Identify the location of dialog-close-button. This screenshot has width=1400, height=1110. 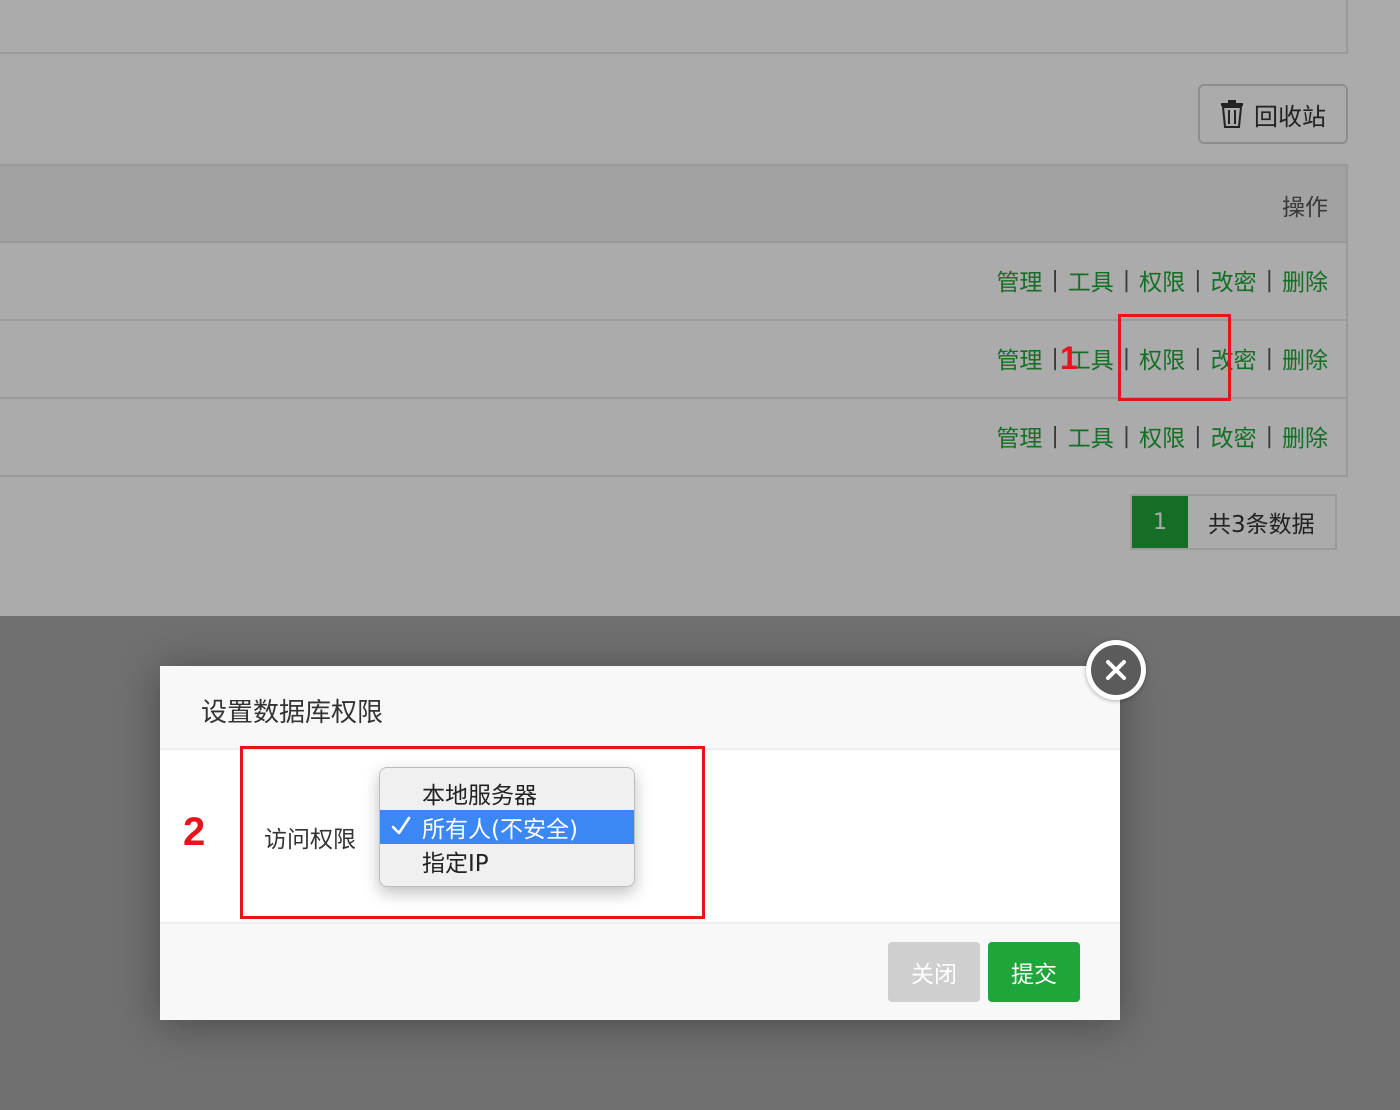
(1116, 670).